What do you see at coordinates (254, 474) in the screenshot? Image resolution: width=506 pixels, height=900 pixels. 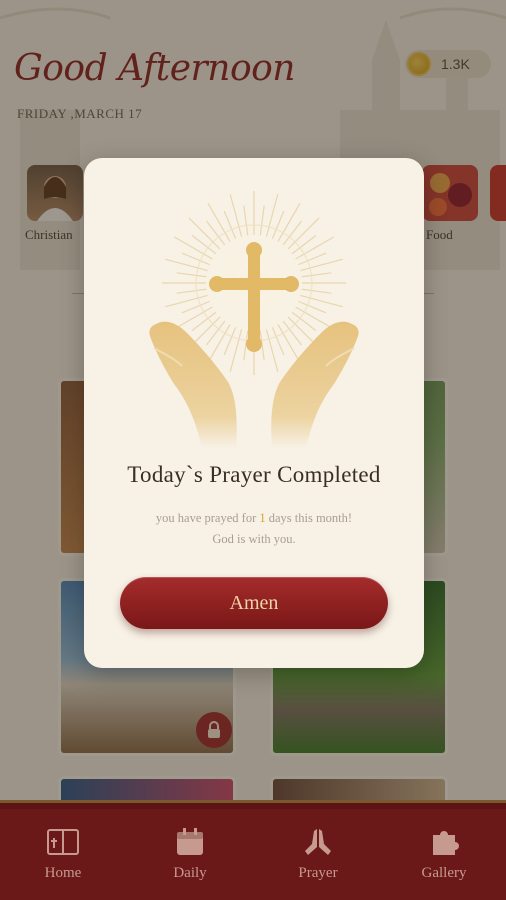 I see `dialog-title: Today`s Prayer Completed` at bounding box center [254, 474].